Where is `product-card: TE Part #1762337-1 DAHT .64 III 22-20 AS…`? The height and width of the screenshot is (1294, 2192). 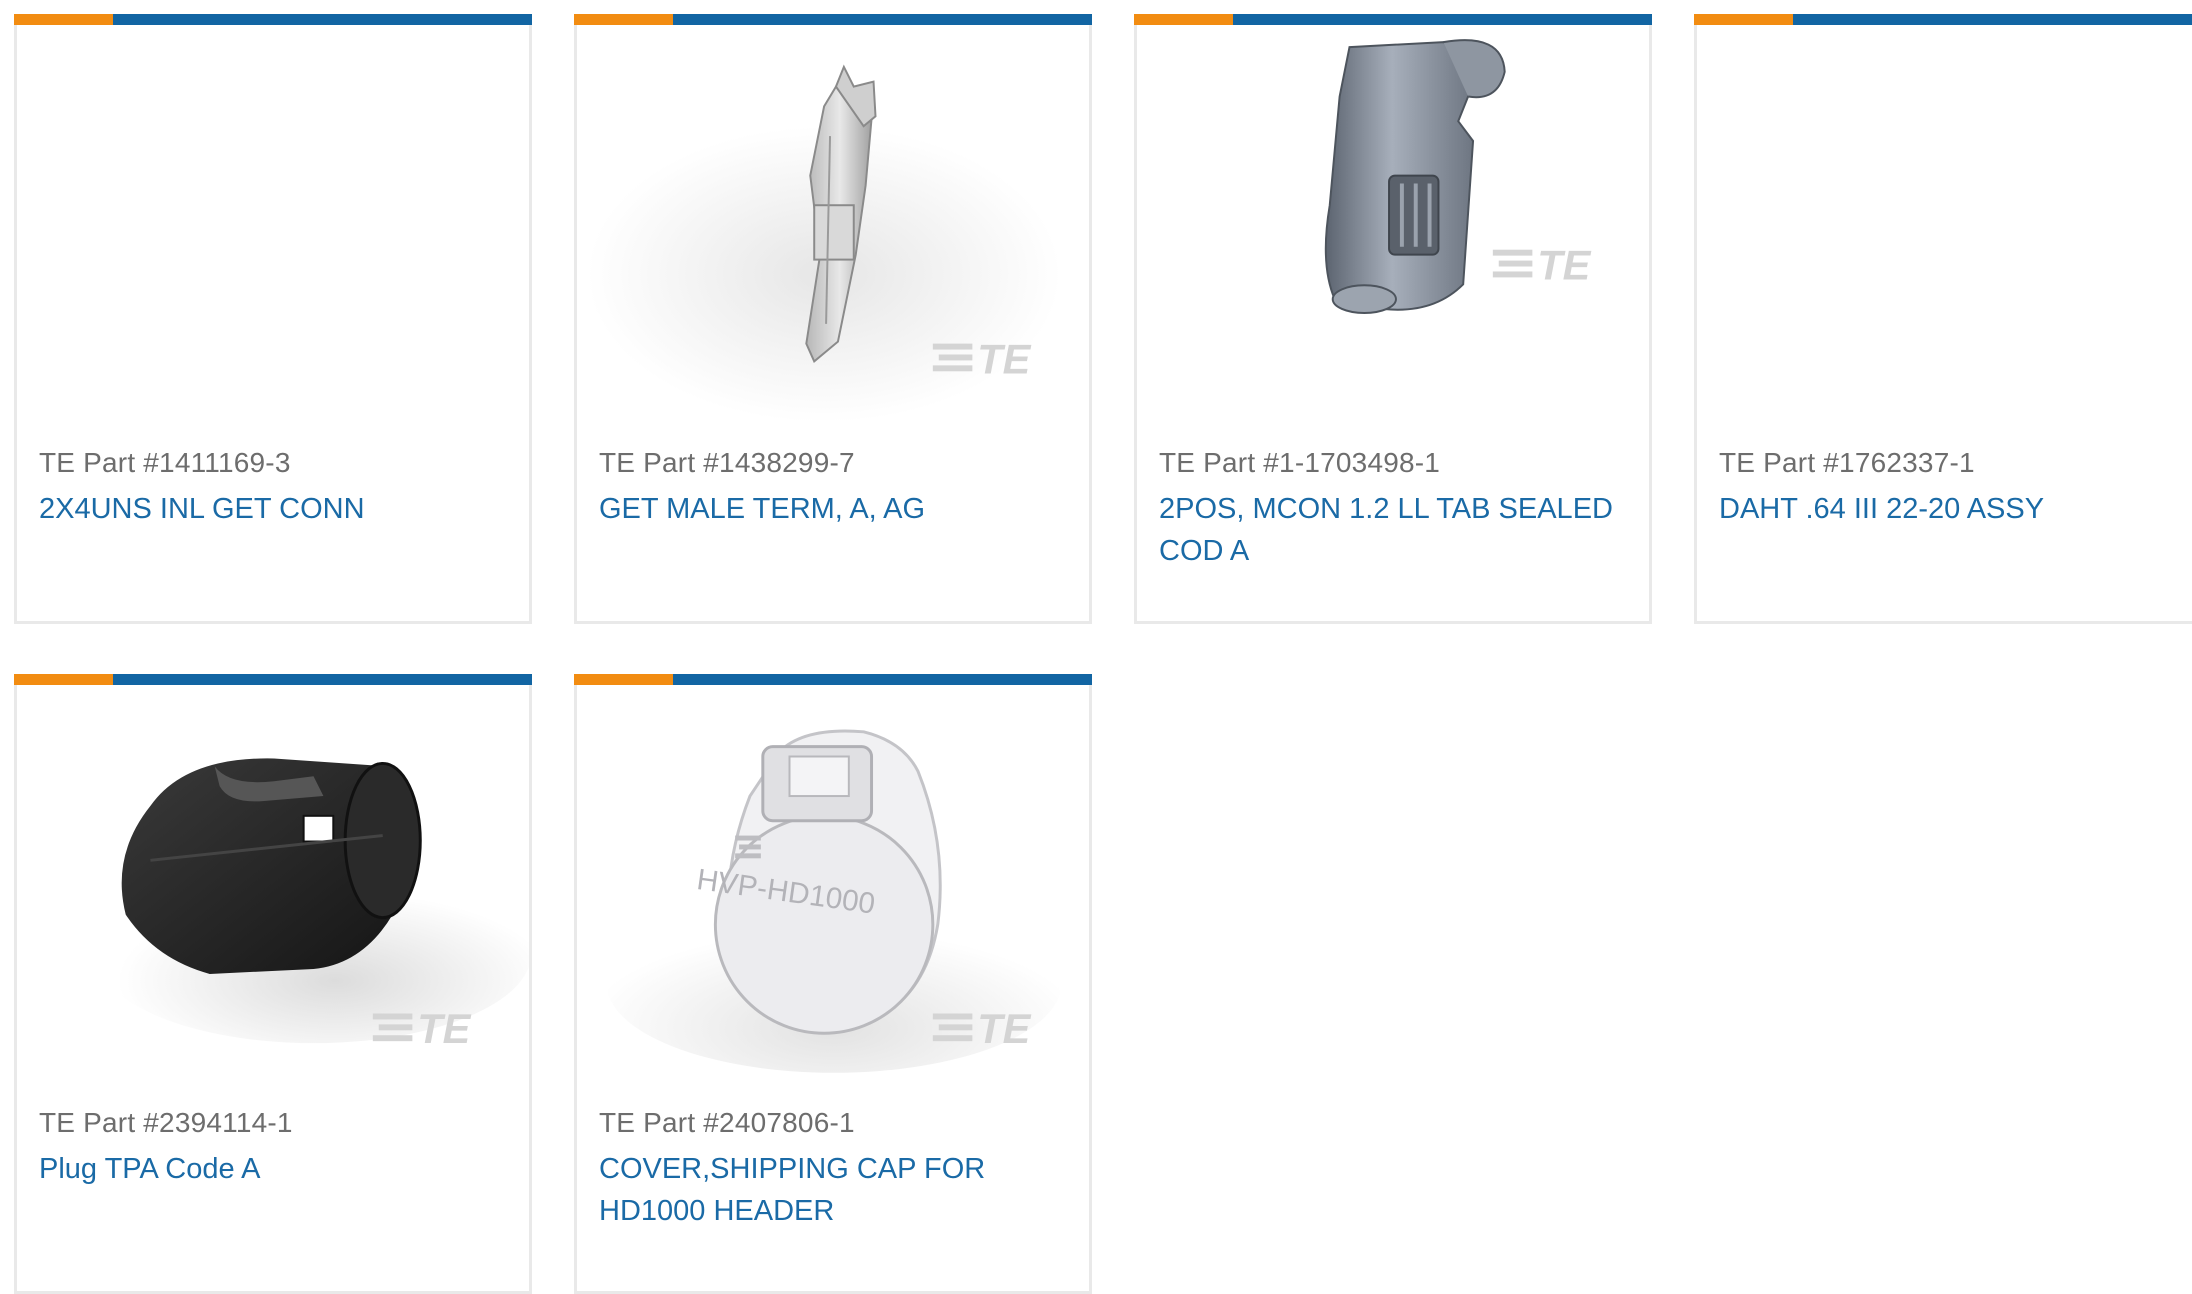
product-card: TE Part #1762337-1 DAHT .64 III 22-20 AS… is located at coordinates (1943, 319).